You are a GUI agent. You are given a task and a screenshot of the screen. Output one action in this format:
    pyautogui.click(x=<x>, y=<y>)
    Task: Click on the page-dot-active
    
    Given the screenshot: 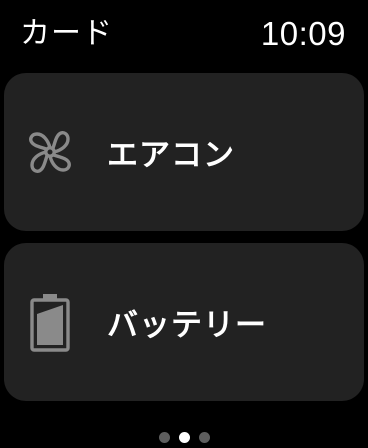 What is the action you would take?
    pyautogui.click(x=184, y=437)
    